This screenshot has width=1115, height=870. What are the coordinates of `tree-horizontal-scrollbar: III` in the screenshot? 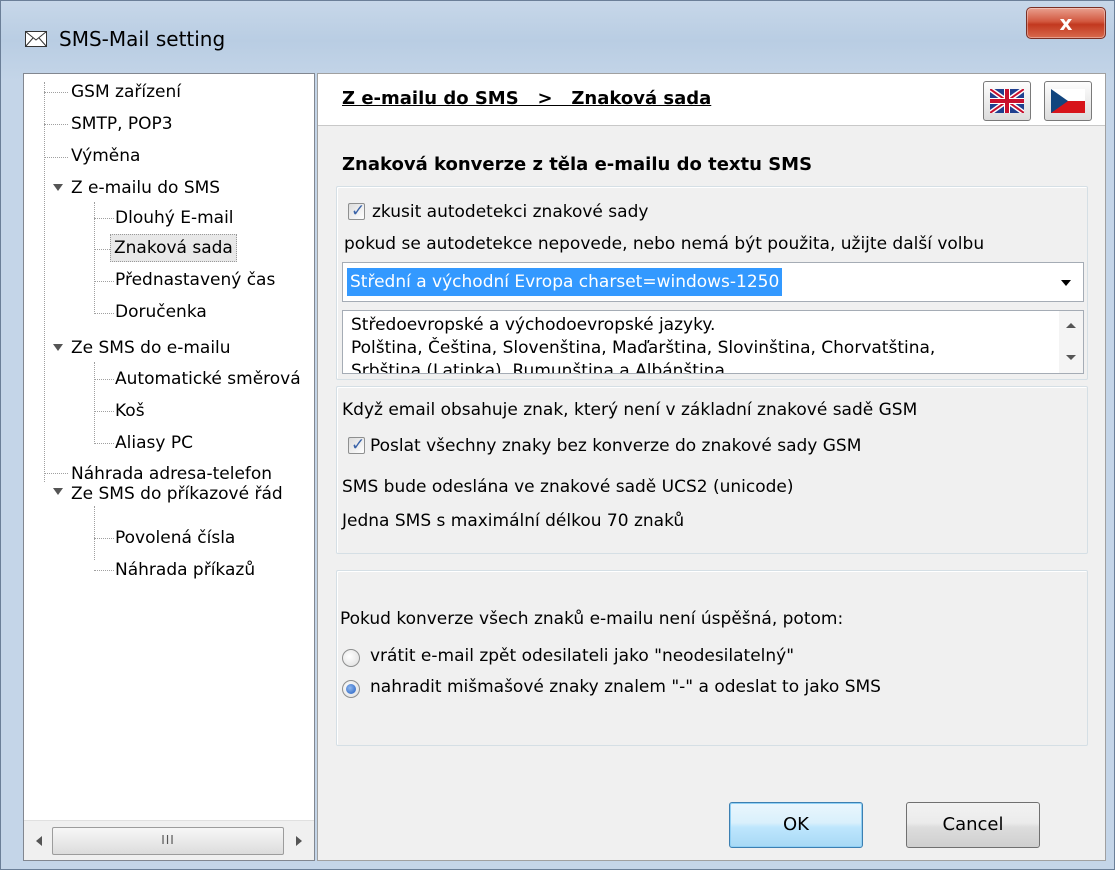 It's located at (169, 840).